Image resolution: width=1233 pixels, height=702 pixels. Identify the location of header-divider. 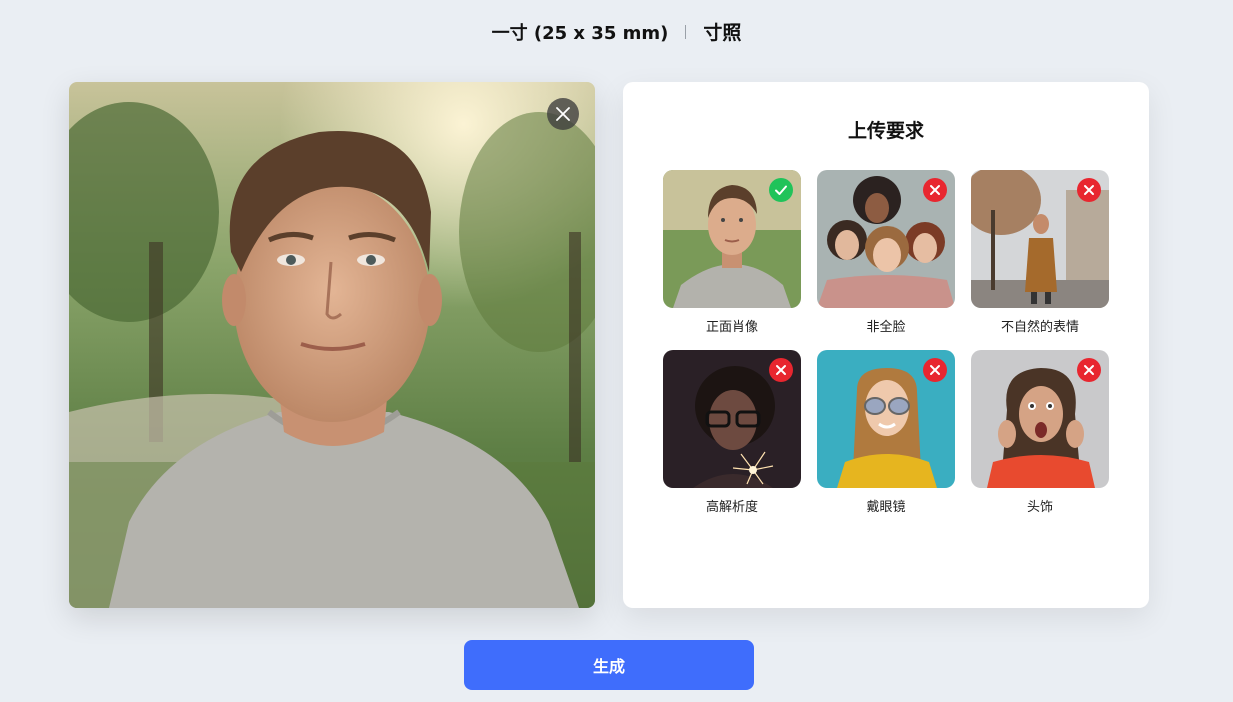
(686, 31).